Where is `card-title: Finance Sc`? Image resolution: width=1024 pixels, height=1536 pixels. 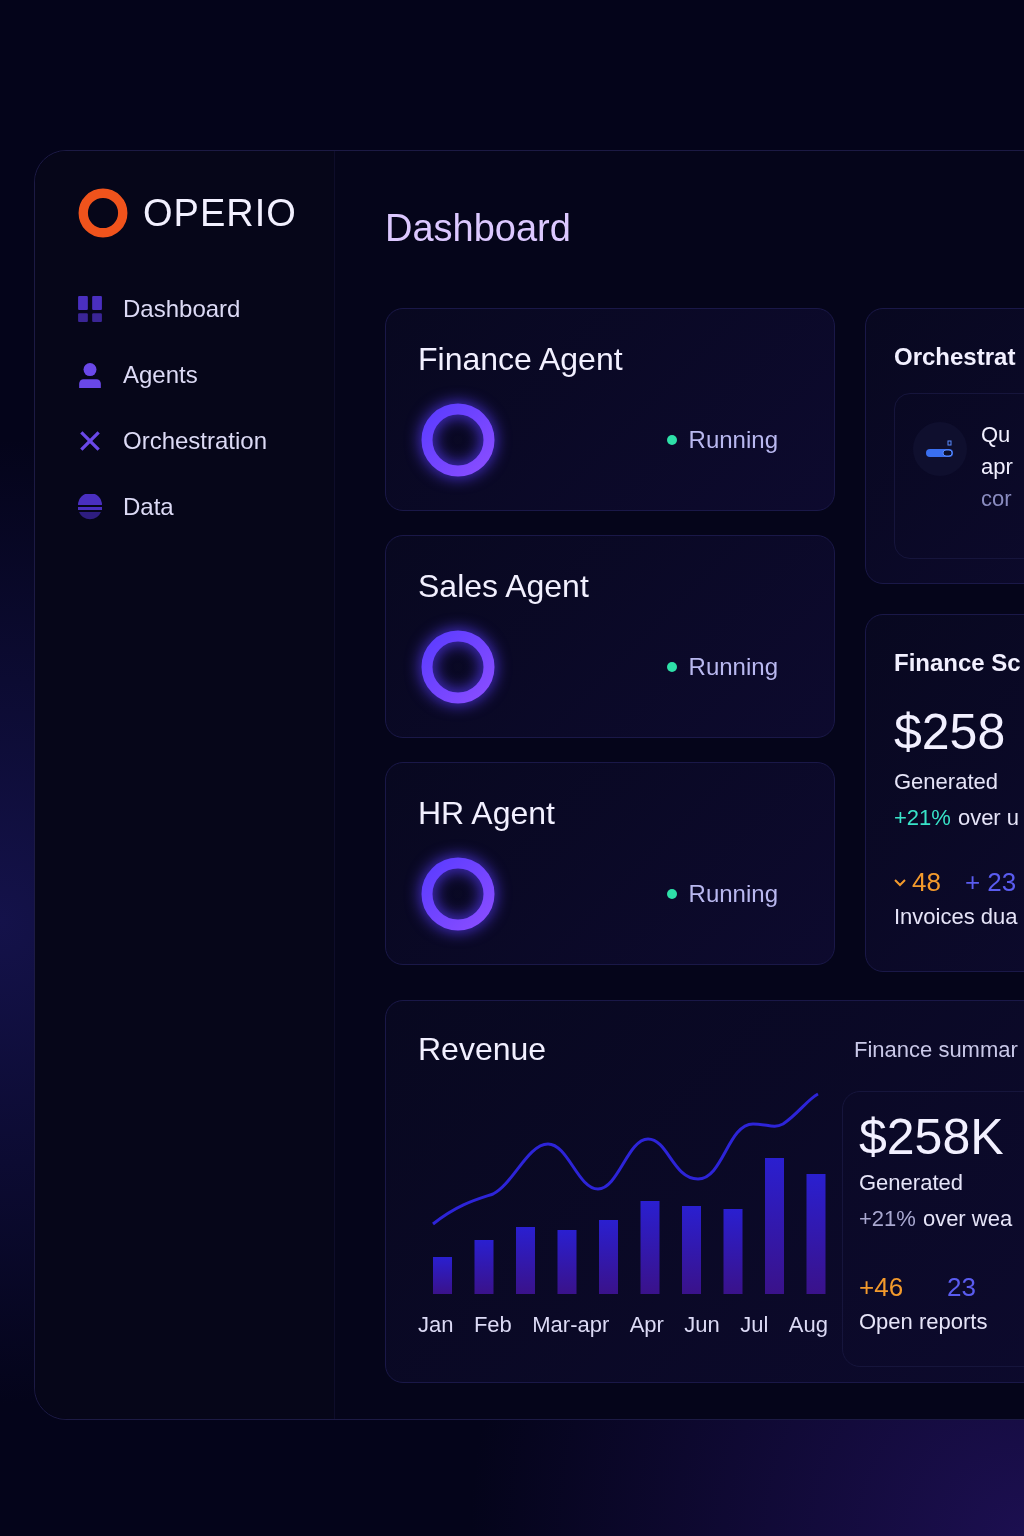
card-title: Finance Sc is located at coordinates (958, 663).